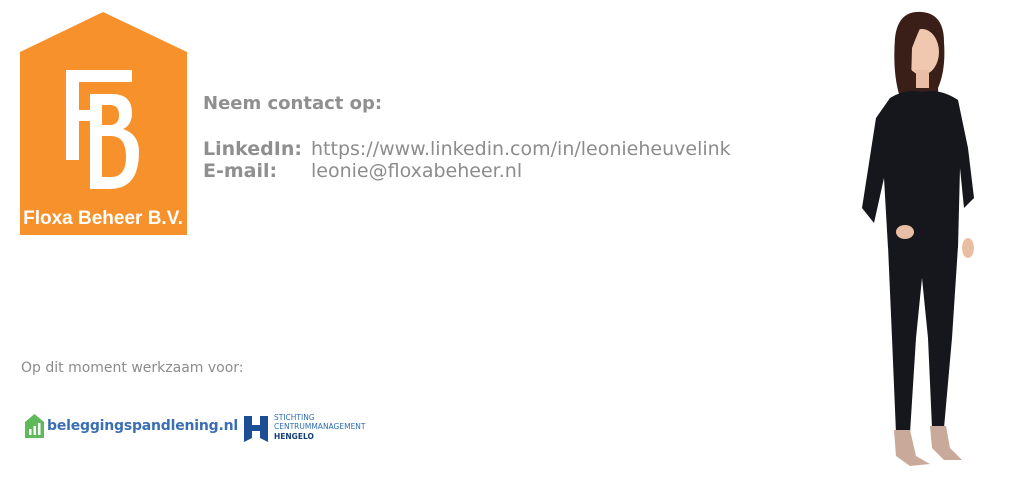 Image resolution: width=1024 pixels, height=480 pixels. I want to click on partner-logo-centrummanagement-hengelo: STICHTING CENTRUMMANAGEMENT HENGELO, so click(305, 427).